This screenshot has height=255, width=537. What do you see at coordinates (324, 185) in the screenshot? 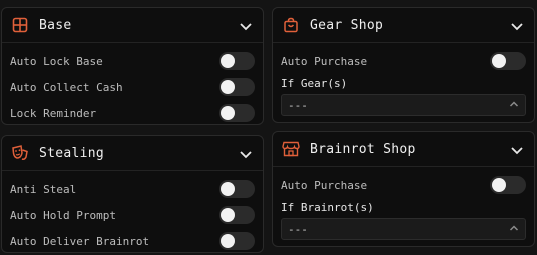
I see `brainrot-auto-purchase-label: Auto Purchase` at bounding box center [324, 185].